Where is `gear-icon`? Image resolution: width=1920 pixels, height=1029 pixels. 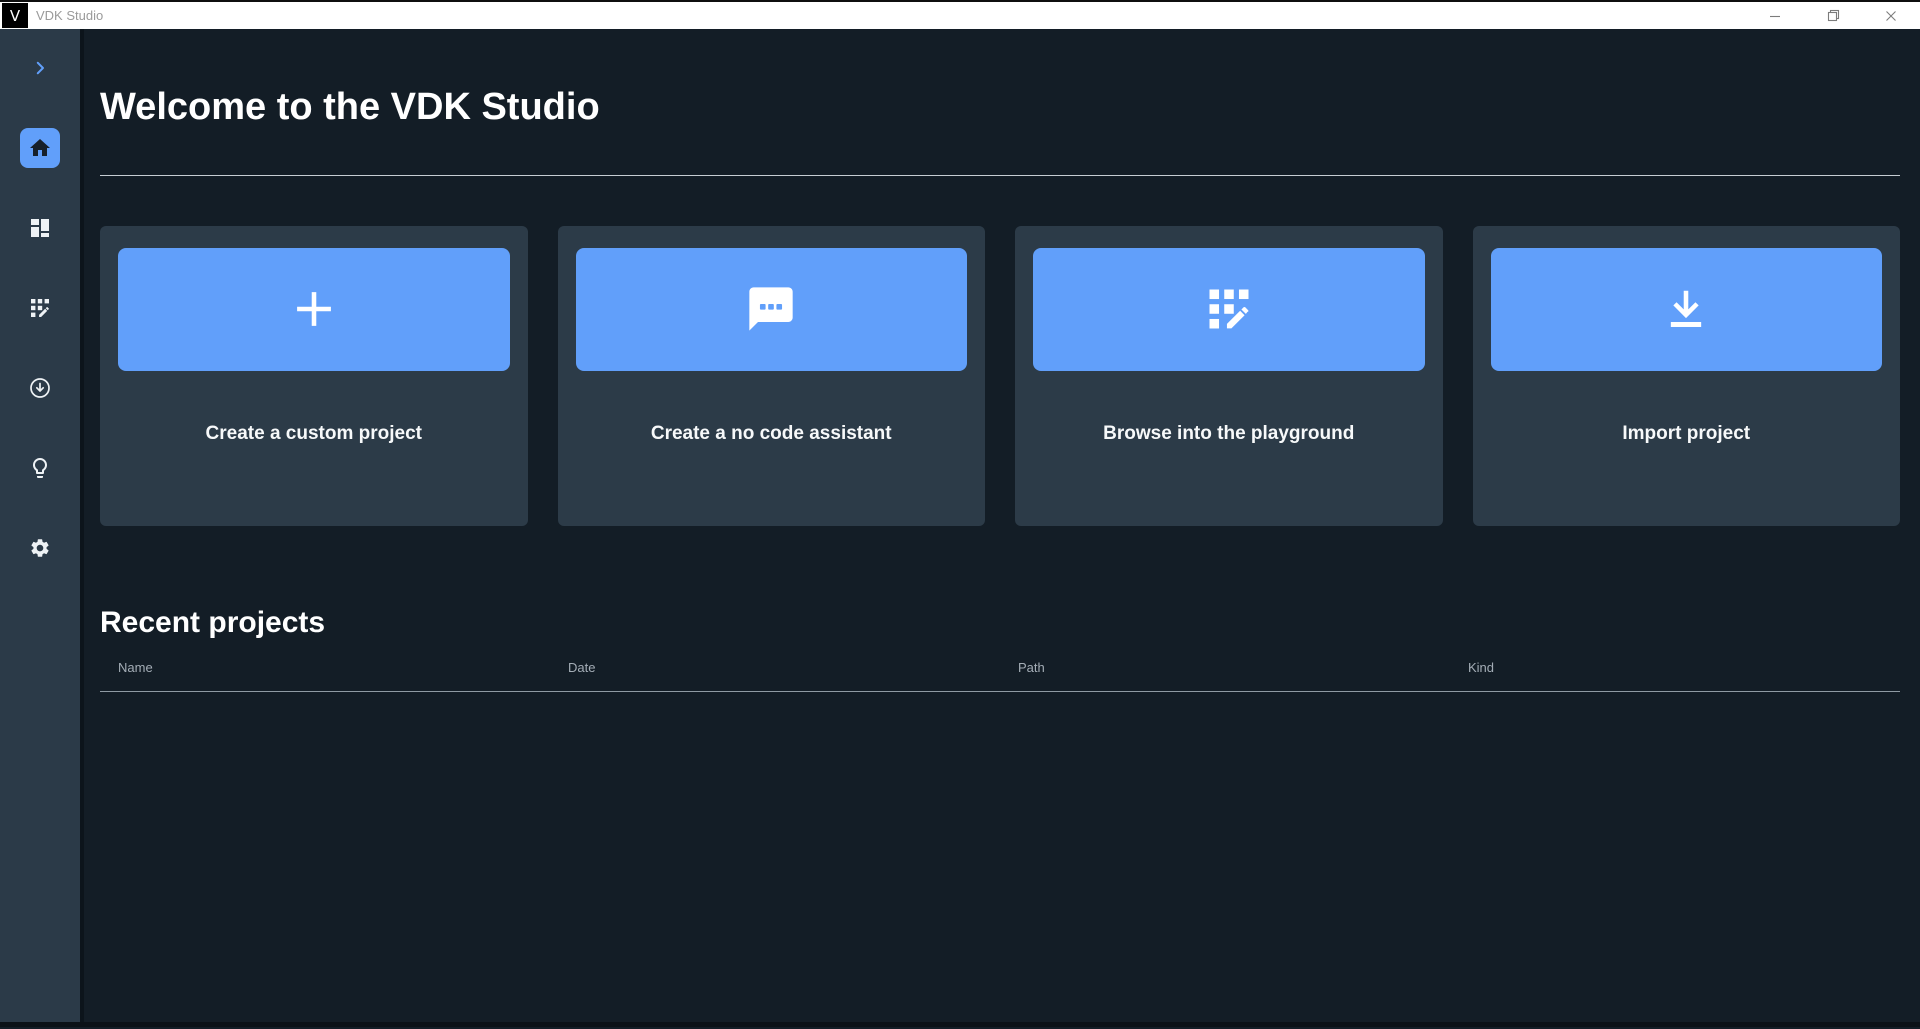 gear-icon is located at coordinates (40, 548).